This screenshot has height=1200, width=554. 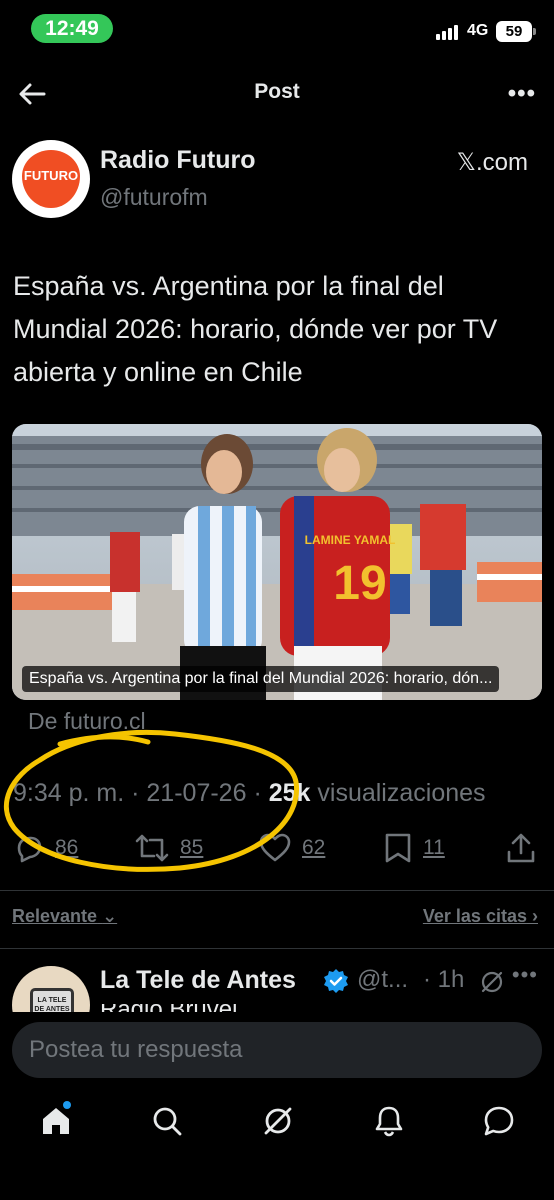 I want to click on repost-button: 85, so click(x=168, y=848).